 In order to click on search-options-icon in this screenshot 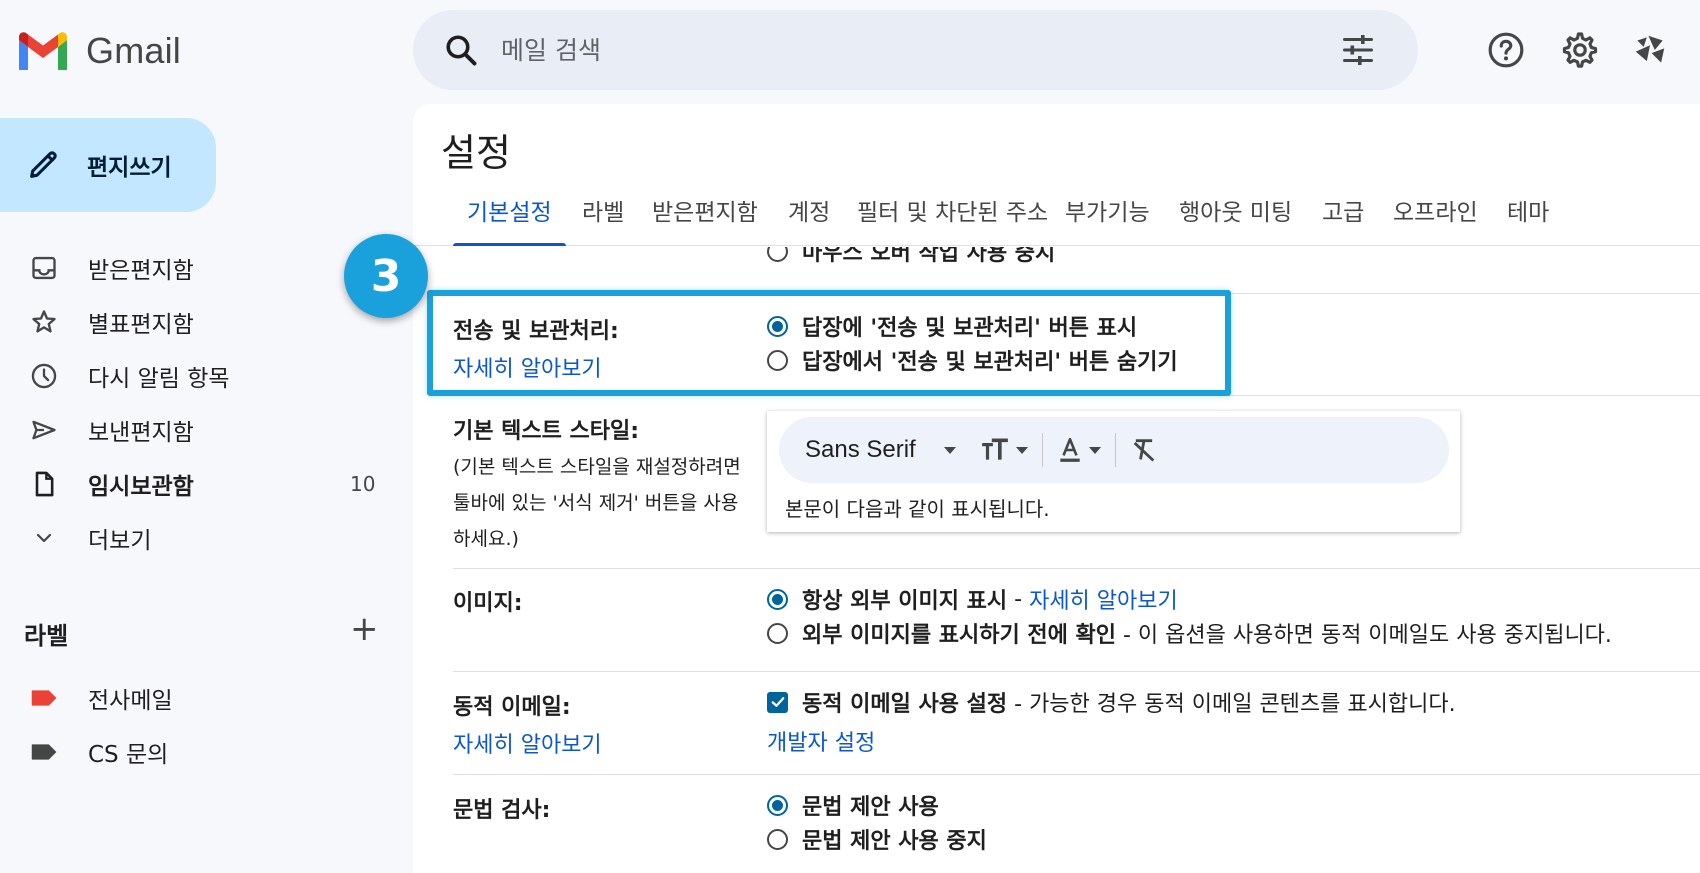, I will do `click(1358, 50)`.